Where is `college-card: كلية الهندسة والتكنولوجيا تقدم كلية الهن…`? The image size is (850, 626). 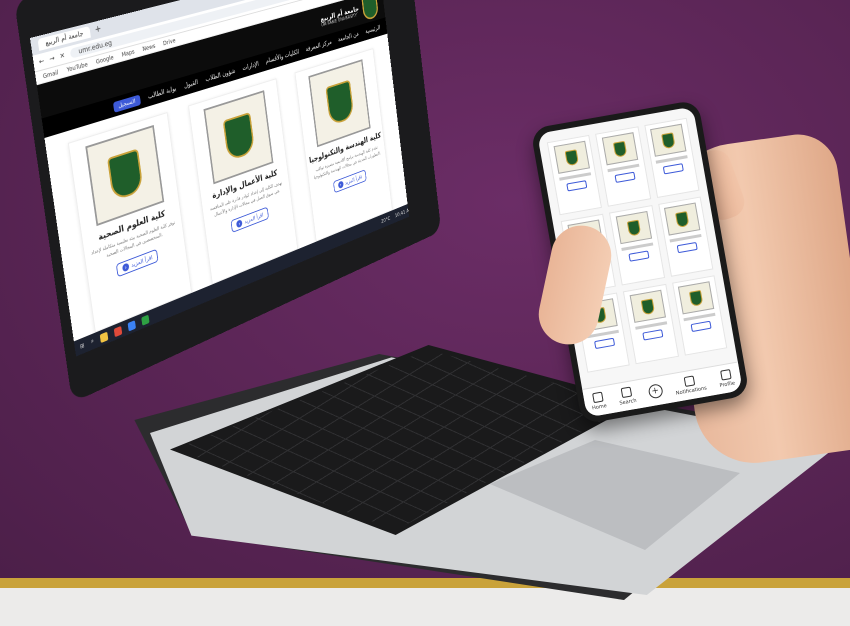 college-card: كلية الهندسة والتكنولوجيا تقدم كلية الهن… is located at coordinates (343, 145).